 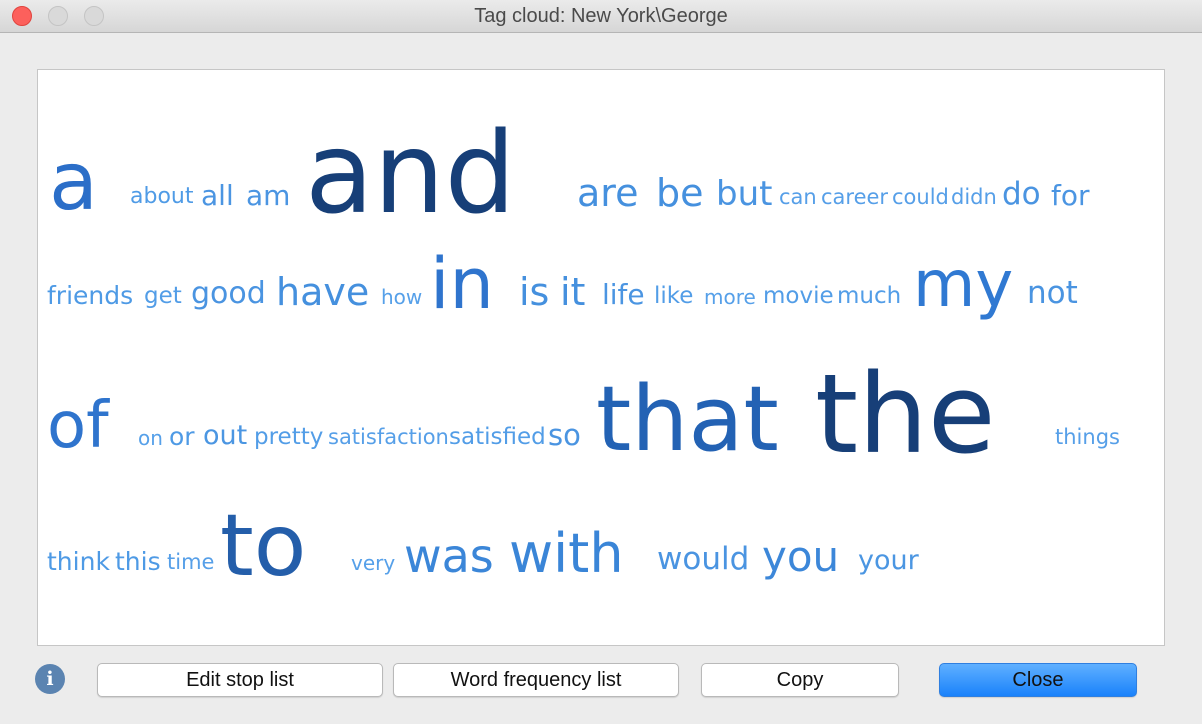 What do you see at coordinates (1038, 680) in the screenshot?
I see `close-button: Close` at bounding box center [1038, 680].